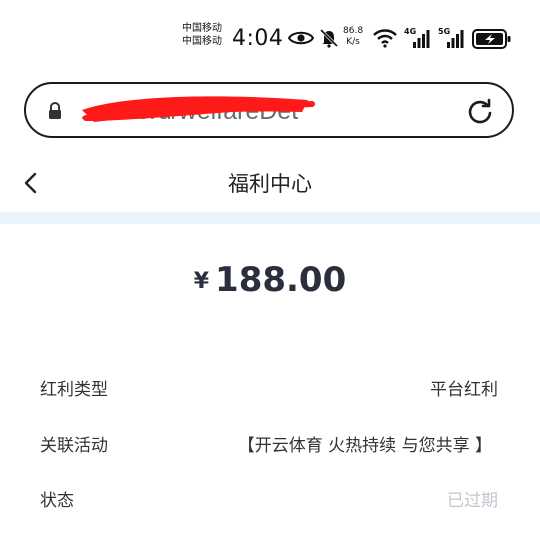  Describe the element at coordinates (281, 280) in the screenshot. I see `amount-value: 188.00` at that location.